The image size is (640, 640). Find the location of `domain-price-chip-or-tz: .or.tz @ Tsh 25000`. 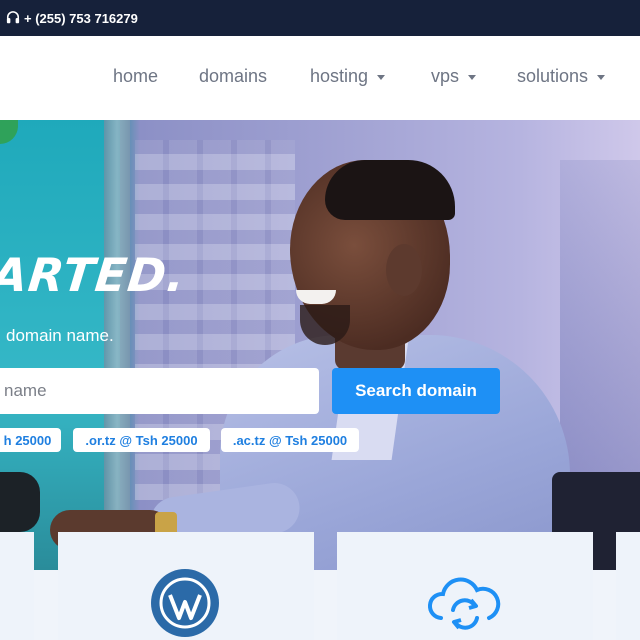

domain-price-chip-or-tz: .or.tz @ Tsh 25000 is located at coordinates (141, 440).